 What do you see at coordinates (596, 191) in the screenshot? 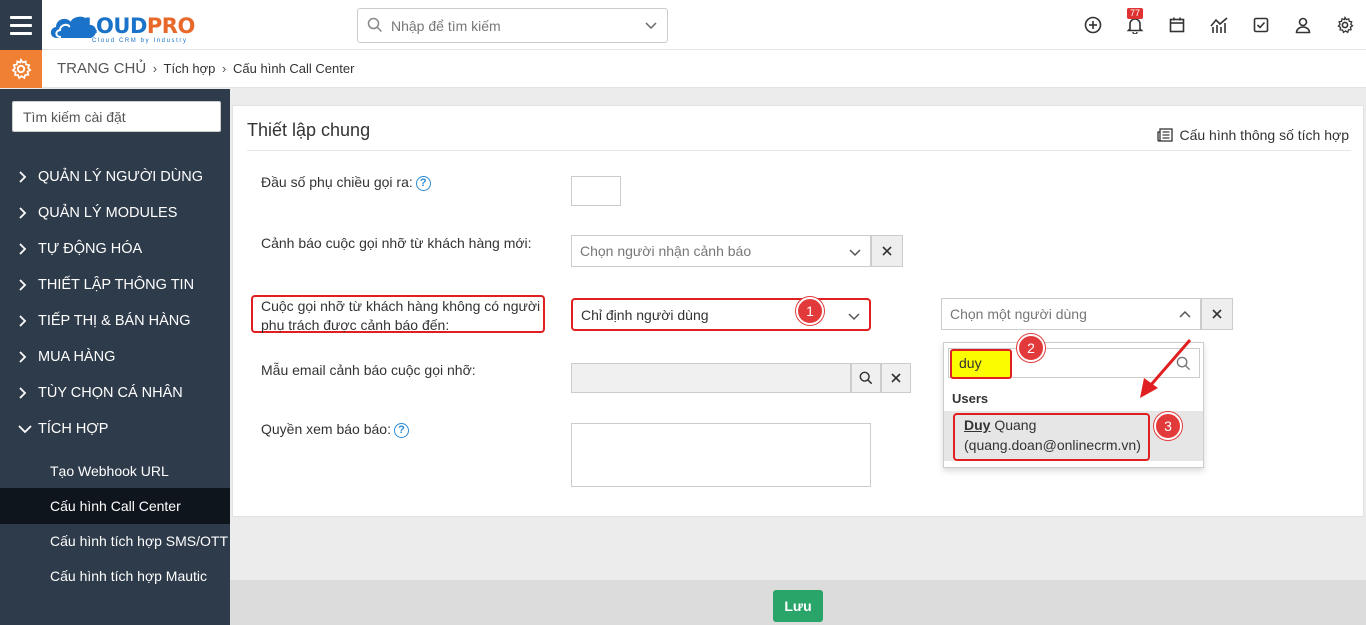
I see `prefix-input` at bounding box center [596, 191].